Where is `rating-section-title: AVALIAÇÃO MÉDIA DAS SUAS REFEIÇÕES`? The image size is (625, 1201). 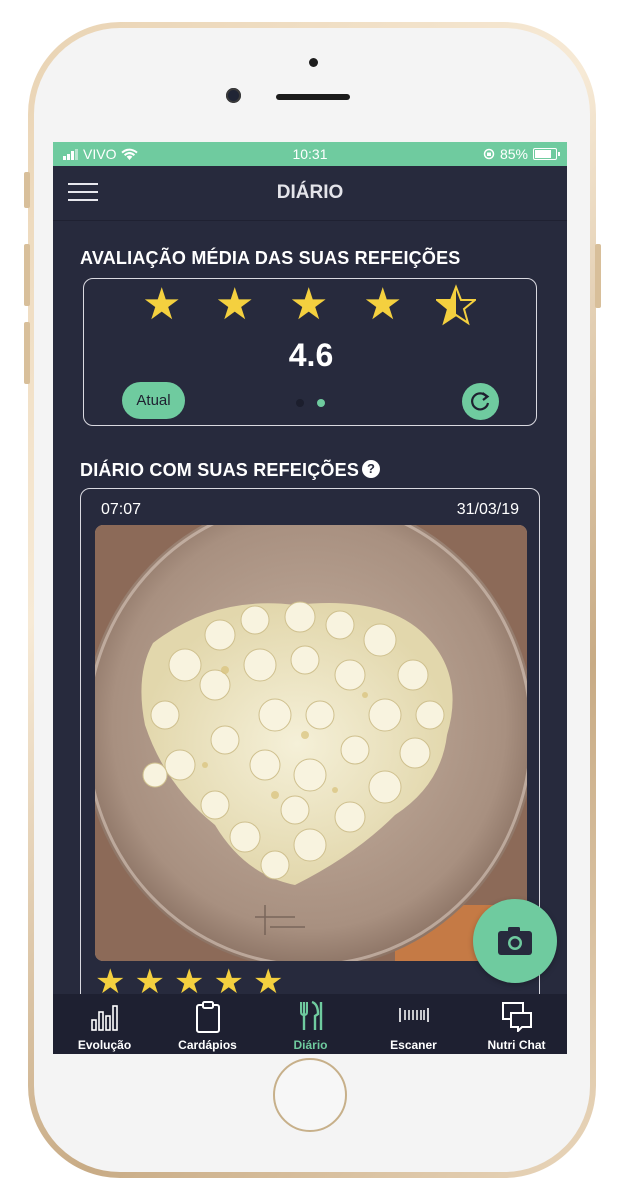 rating-section-title: AVALIAÇÃO MÉDIA DAS SUAS REFEIÇÕES is located at coordinates (270, 258).